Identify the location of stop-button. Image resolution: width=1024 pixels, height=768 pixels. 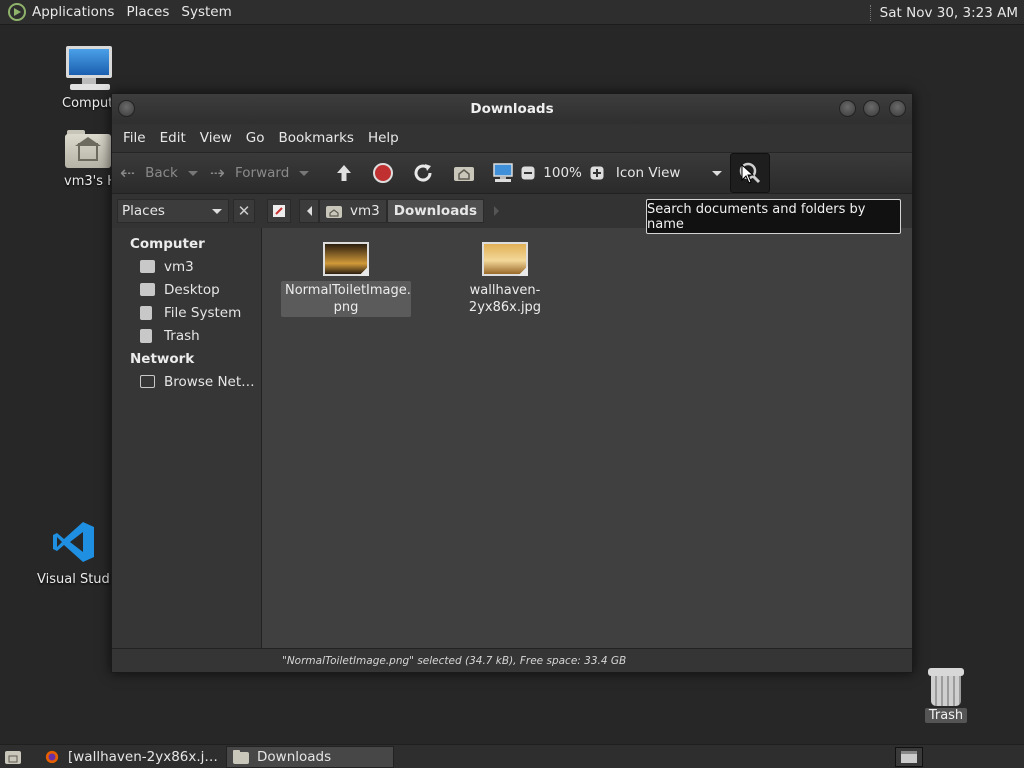
(383, 173).